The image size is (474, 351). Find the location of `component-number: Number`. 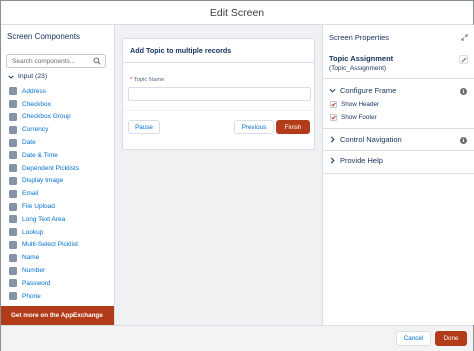

component-number: Number is located at coordinates (61, 270).